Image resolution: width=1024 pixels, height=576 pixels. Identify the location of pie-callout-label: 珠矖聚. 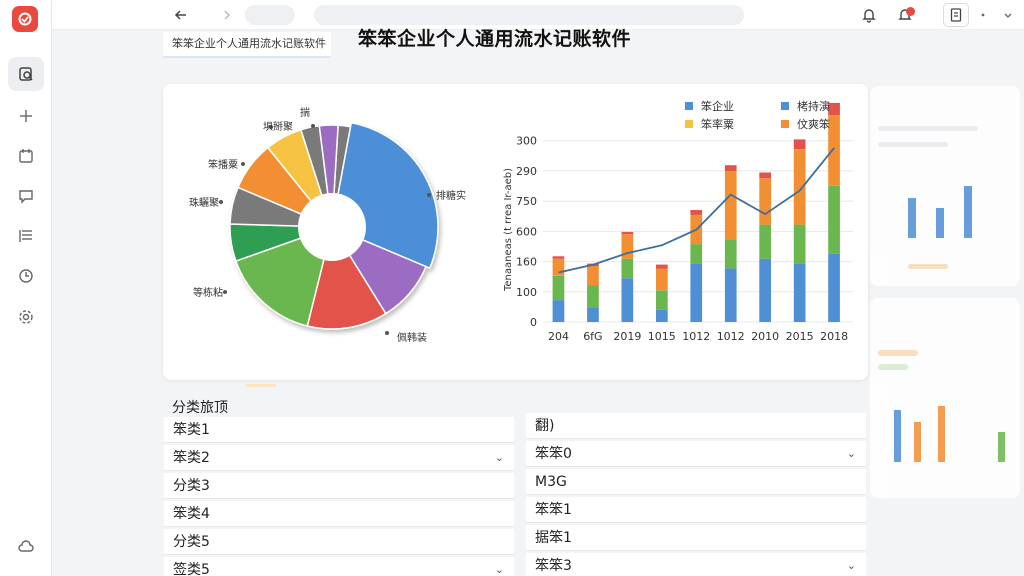
(204, 202).